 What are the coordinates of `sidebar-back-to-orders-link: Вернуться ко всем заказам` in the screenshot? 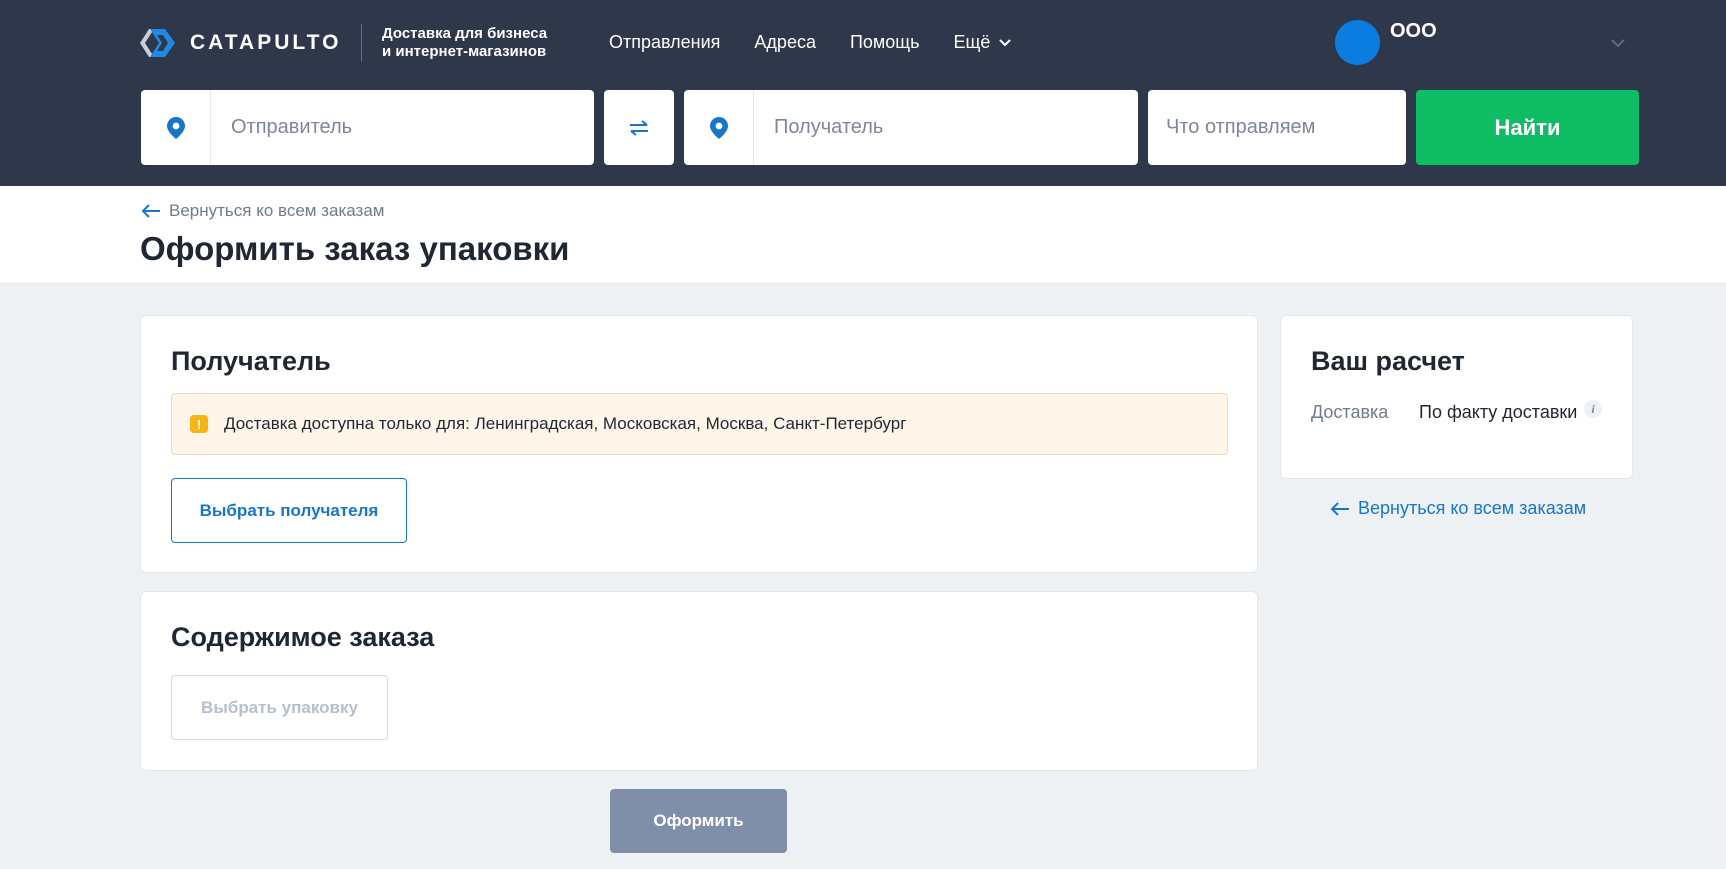 It's located at (1458, 508).